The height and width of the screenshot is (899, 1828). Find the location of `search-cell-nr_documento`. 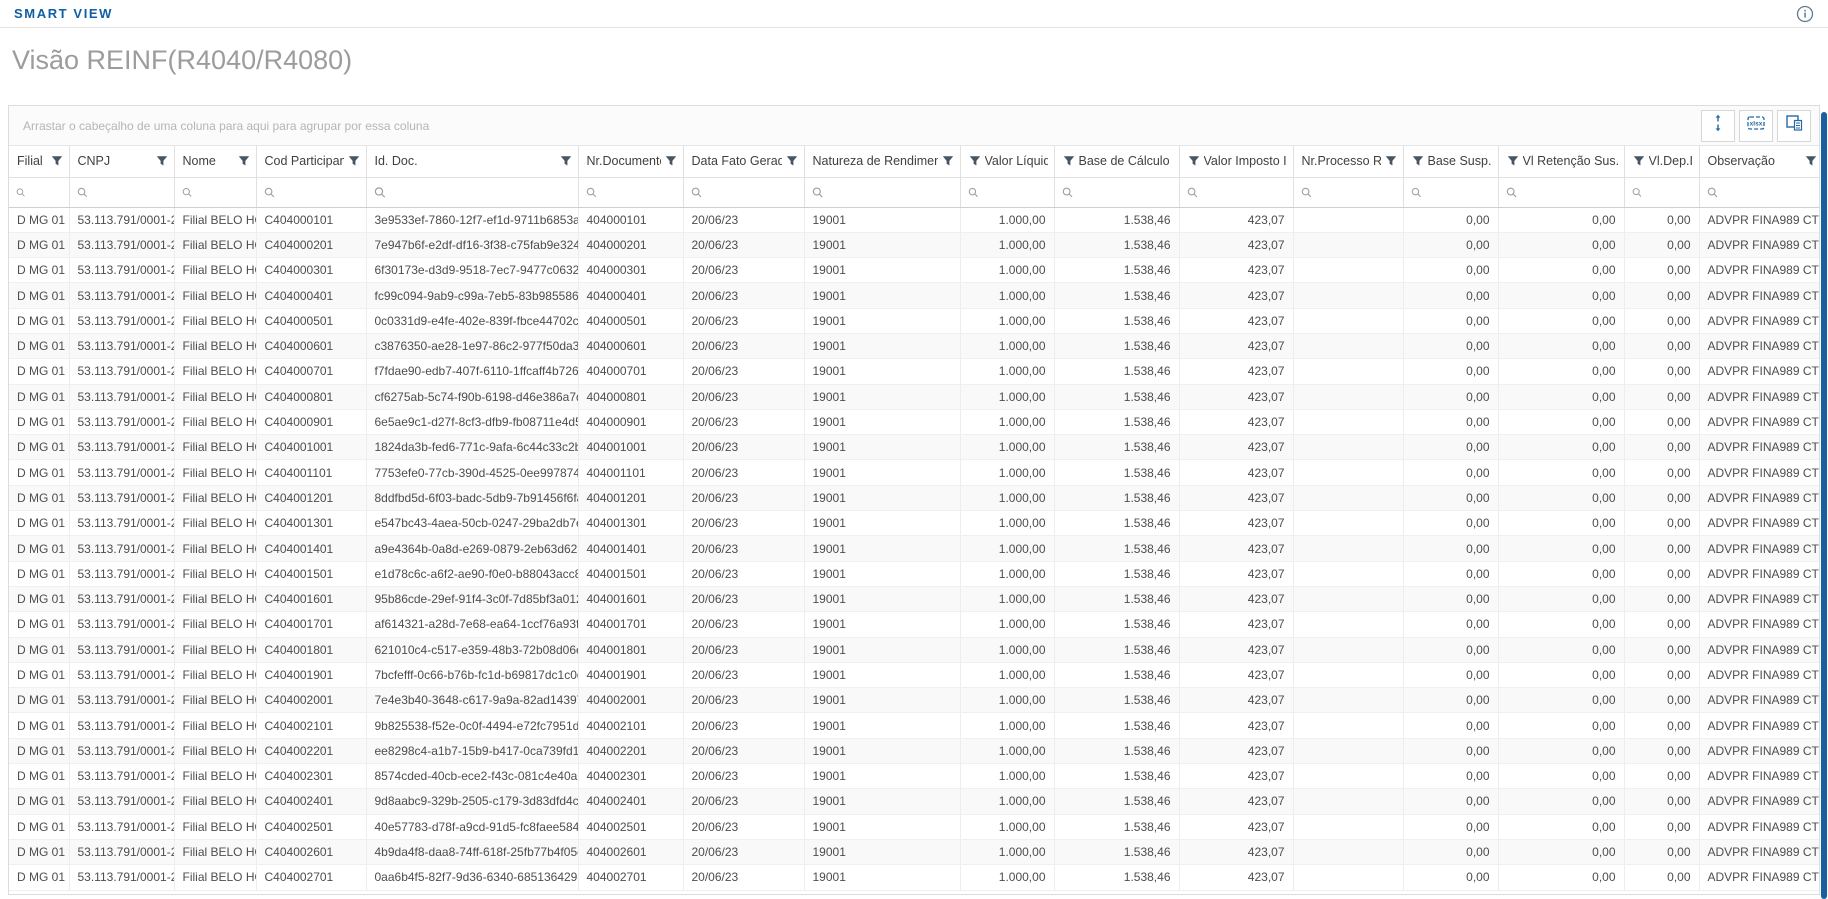

search-cell-nr_documento is located at coordinates (631, 192).